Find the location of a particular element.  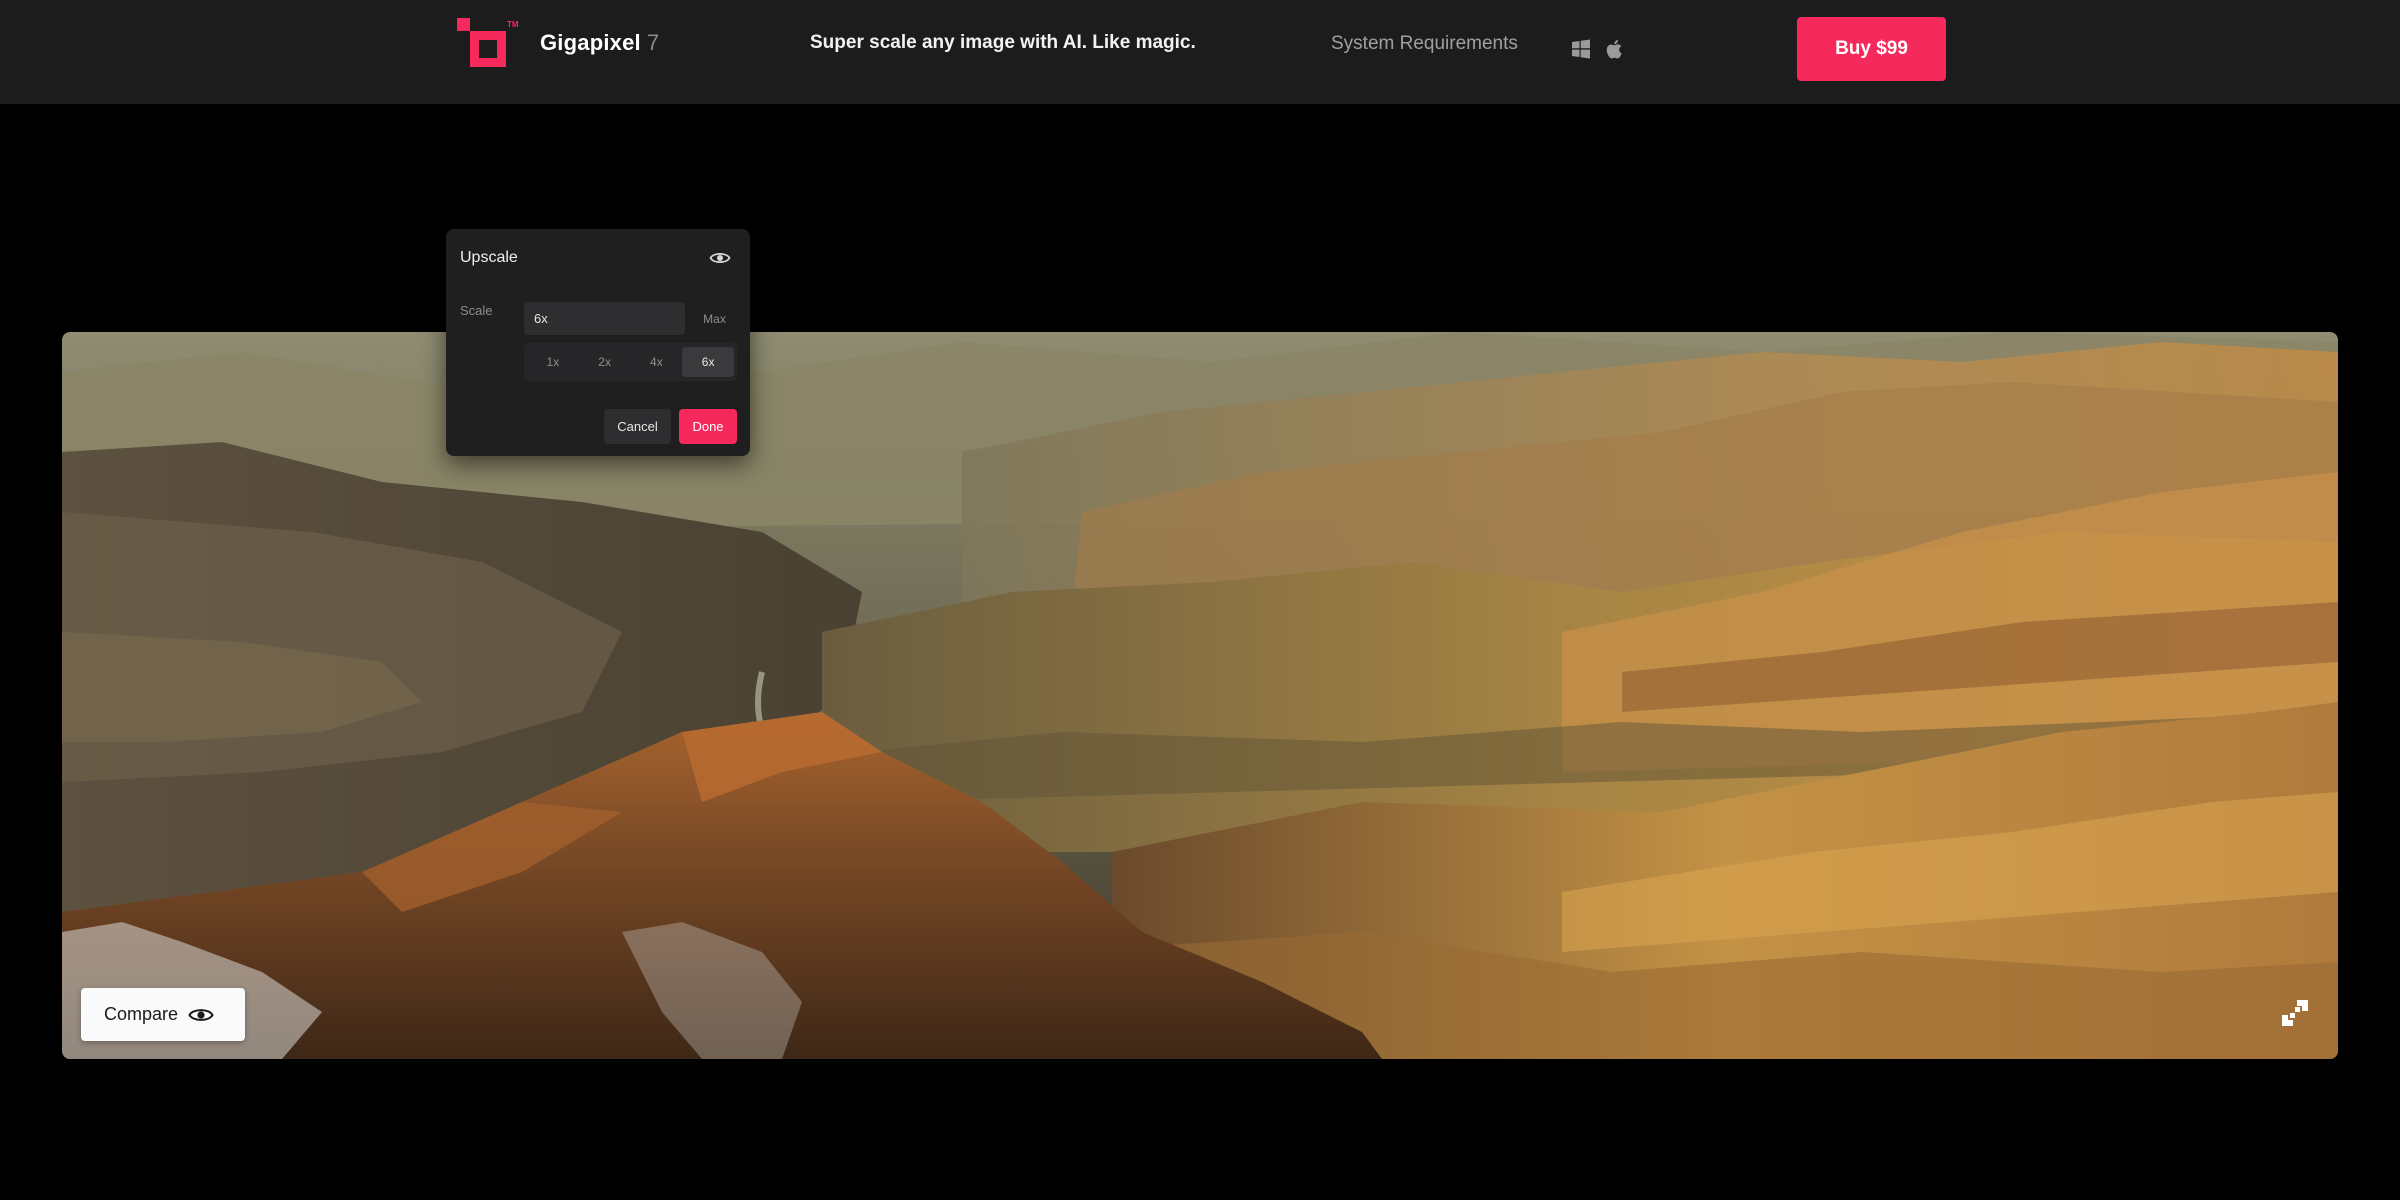

brand-title: Gigapixel is located at coordinates (590, 42).